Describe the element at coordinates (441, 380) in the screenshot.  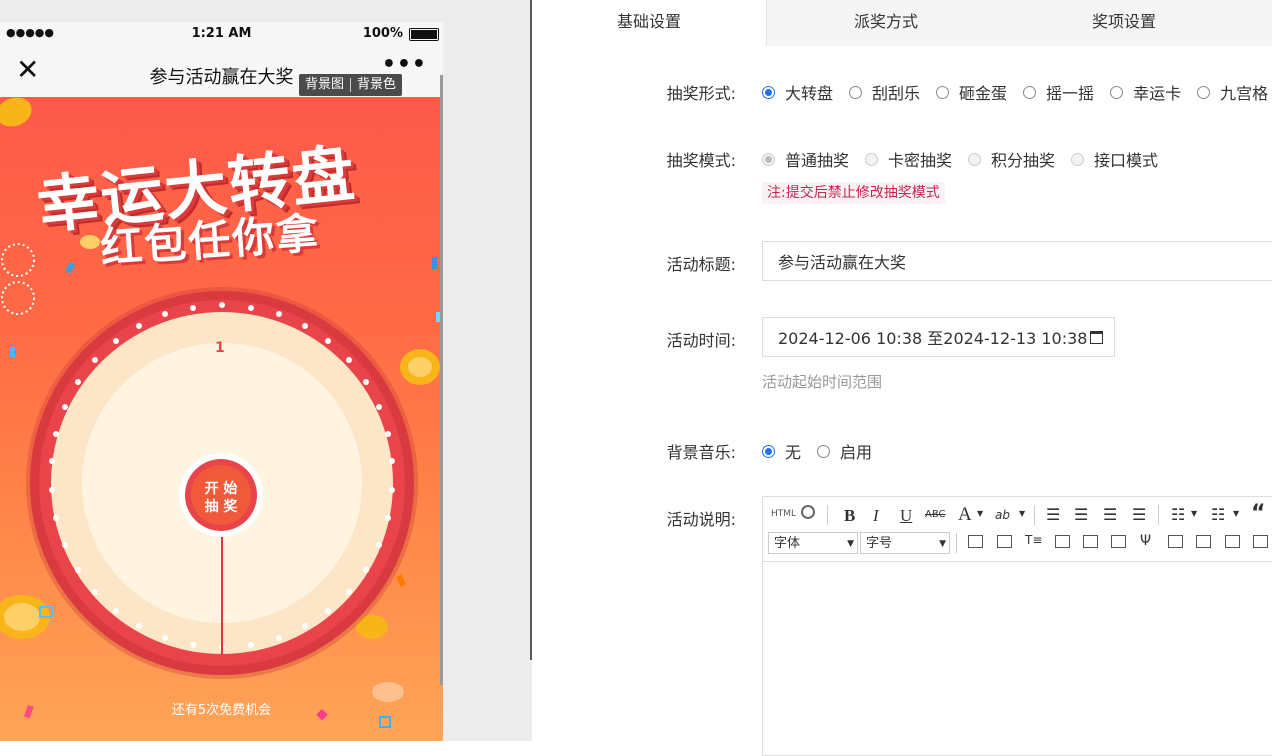
I see `preview-scrollbar` at that location.